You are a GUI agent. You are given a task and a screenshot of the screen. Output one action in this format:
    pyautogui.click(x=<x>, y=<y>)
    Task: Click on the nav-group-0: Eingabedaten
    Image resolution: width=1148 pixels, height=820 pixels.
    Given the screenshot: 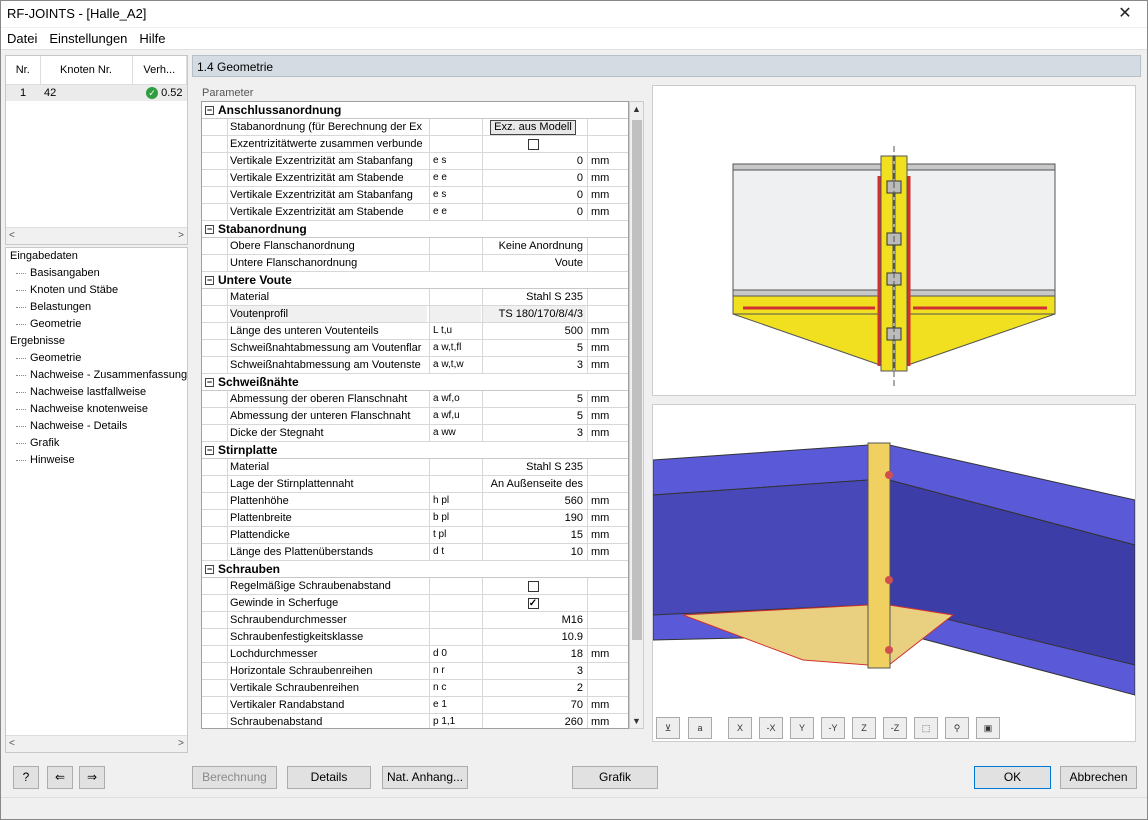 What is the action you would take?
    pyautogui.click(x=96, y=256)
    